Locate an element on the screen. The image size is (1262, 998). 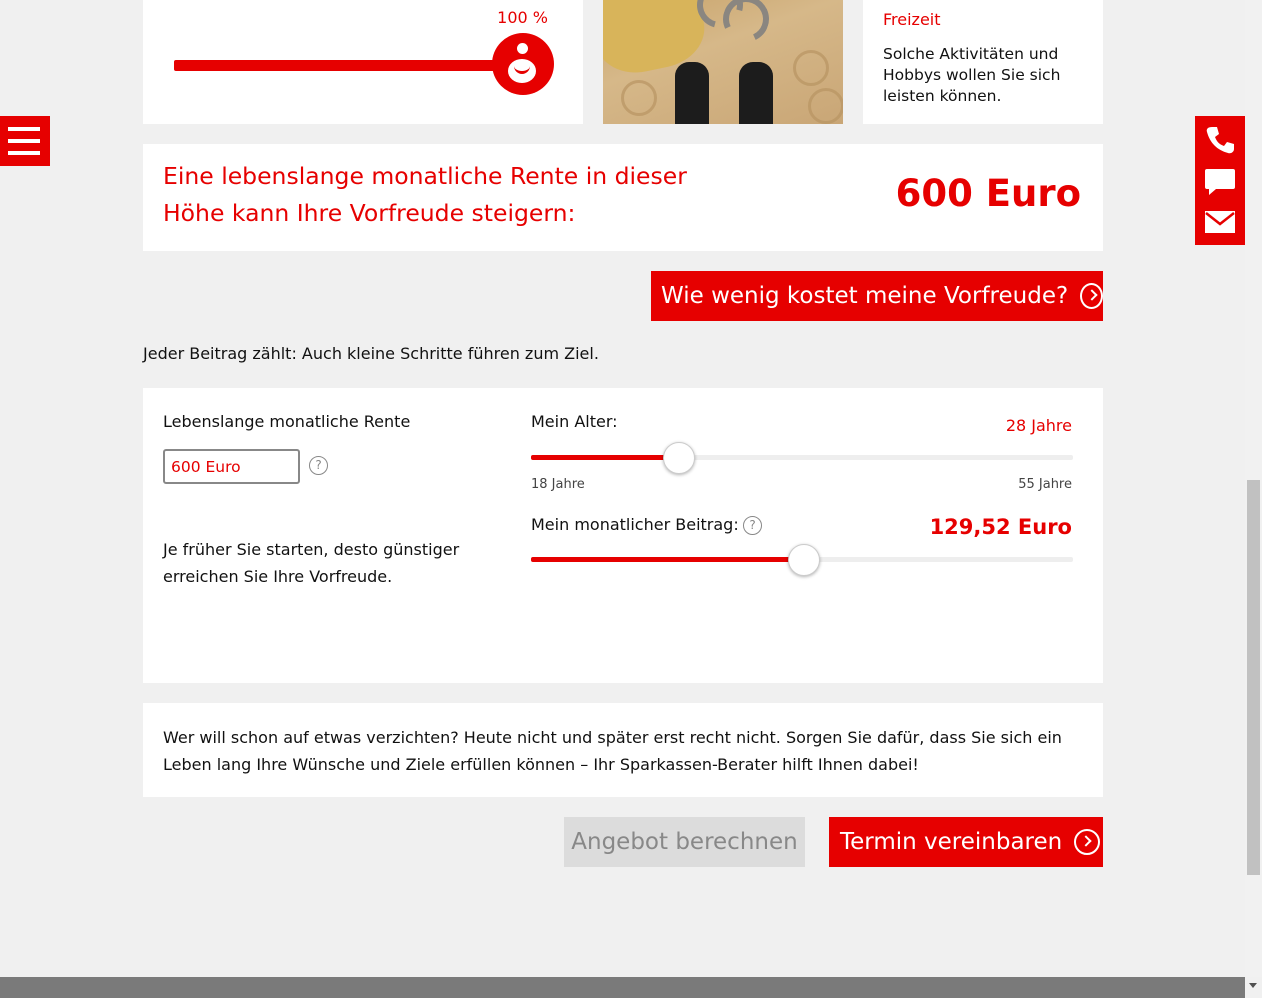
beitrag-value: 129,52 Euro is located at coordinates (1000, 527).